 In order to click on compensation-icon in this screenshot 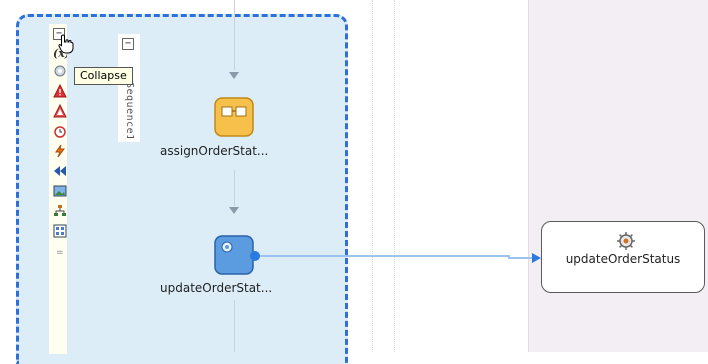, I will do `click(60, 171)`.